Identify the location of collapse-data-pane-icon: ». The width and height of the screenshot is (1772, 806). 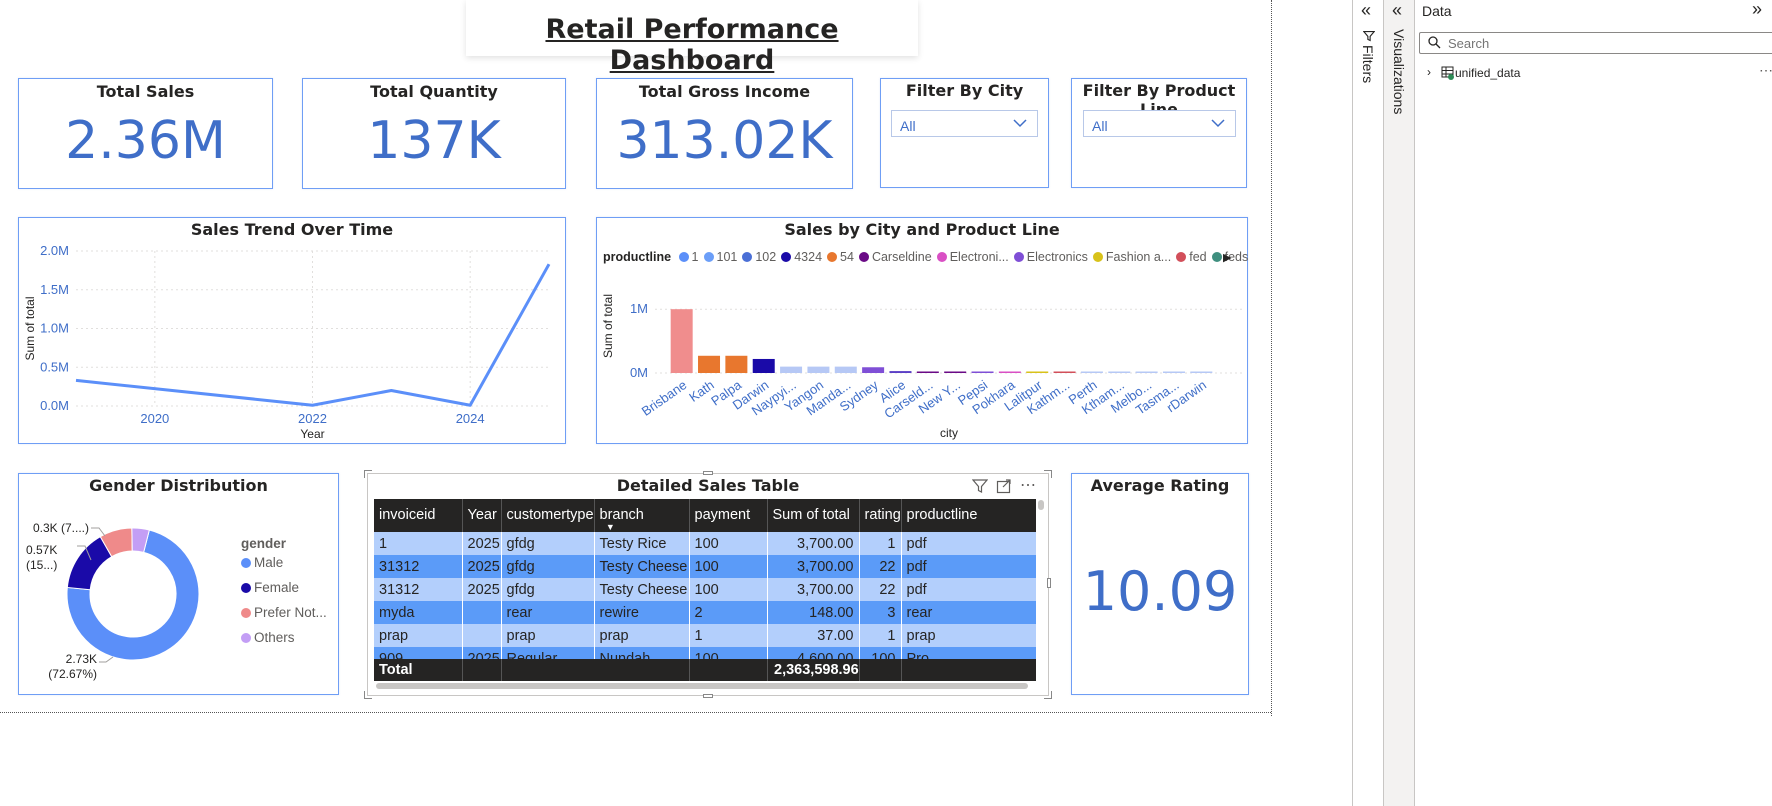
(1757, 10).